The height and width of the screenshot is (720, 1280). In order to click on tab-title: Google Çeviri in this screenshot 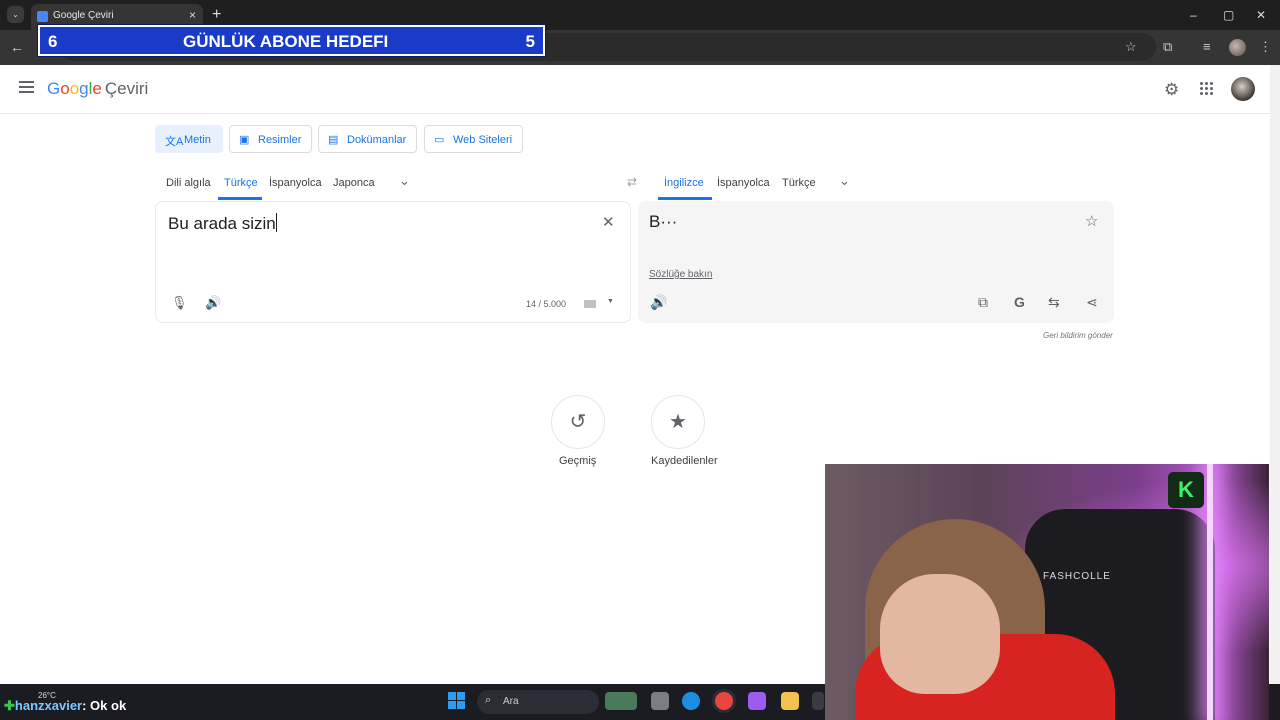, I will do `click(83, 15)`.